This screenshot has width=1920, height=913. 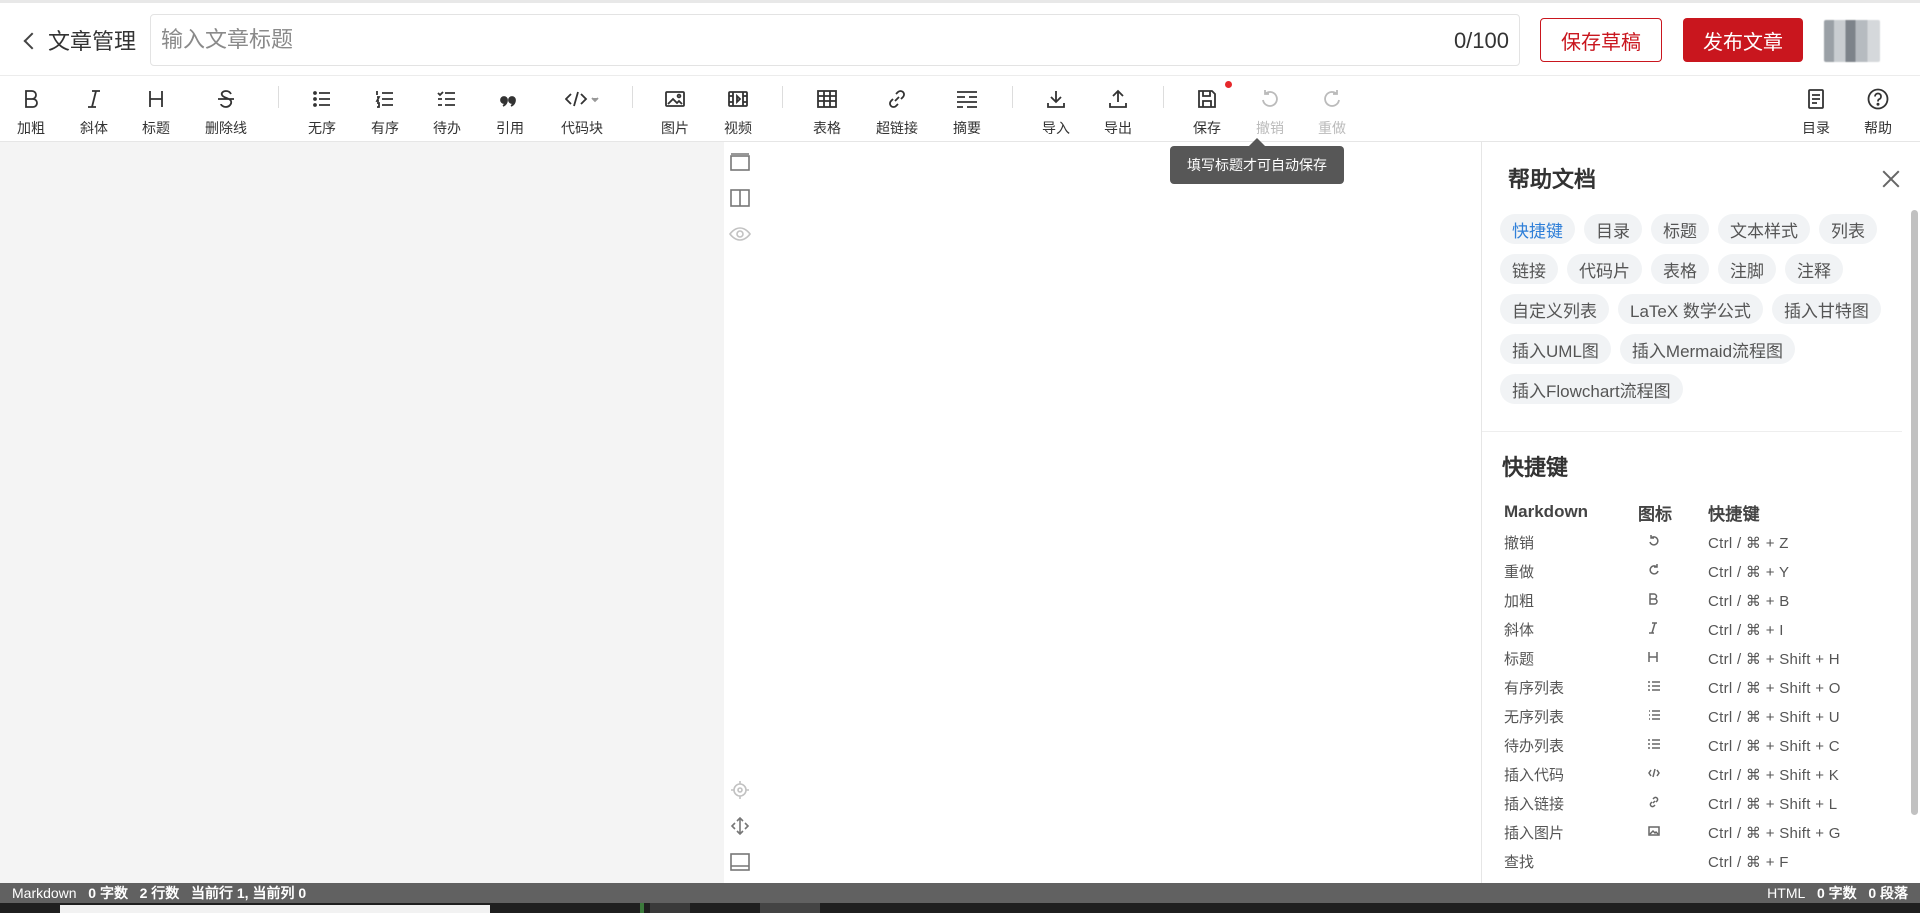 What do you see at coordinates (736, 40) in the screenshot?
I see `article-title-input` at bounding box center [736, 40].